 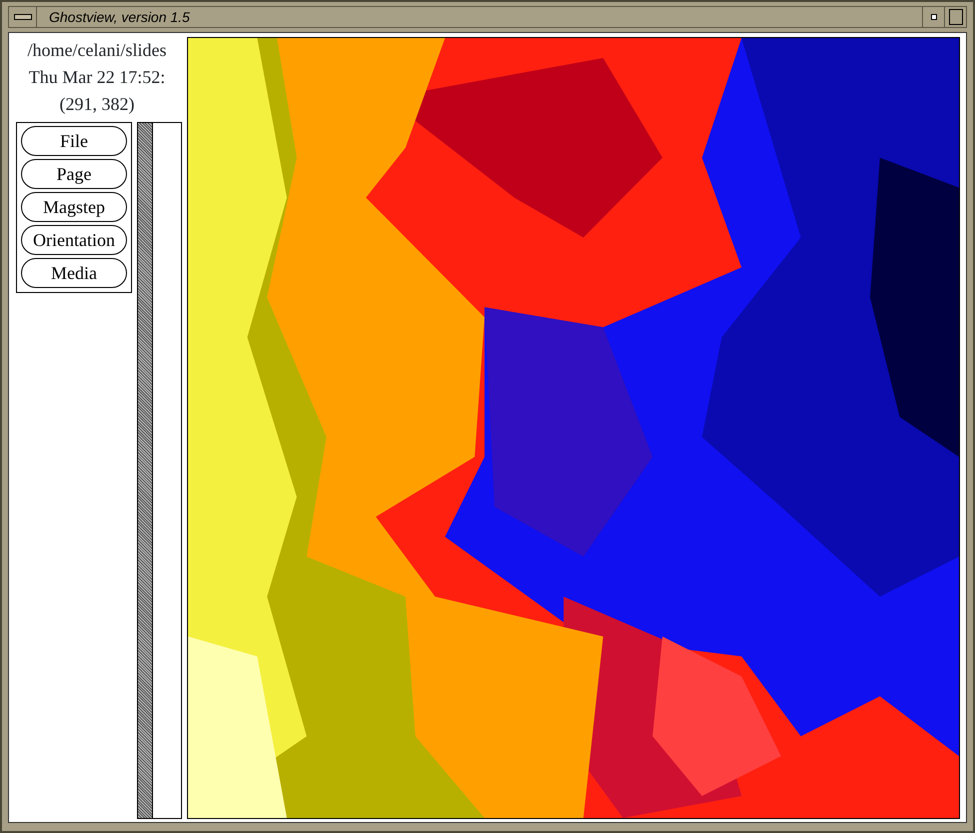 What do you see at coordinates (74, 174) in the screenshot?
I see `menu-button: Page` at bounding box center [74, 174].